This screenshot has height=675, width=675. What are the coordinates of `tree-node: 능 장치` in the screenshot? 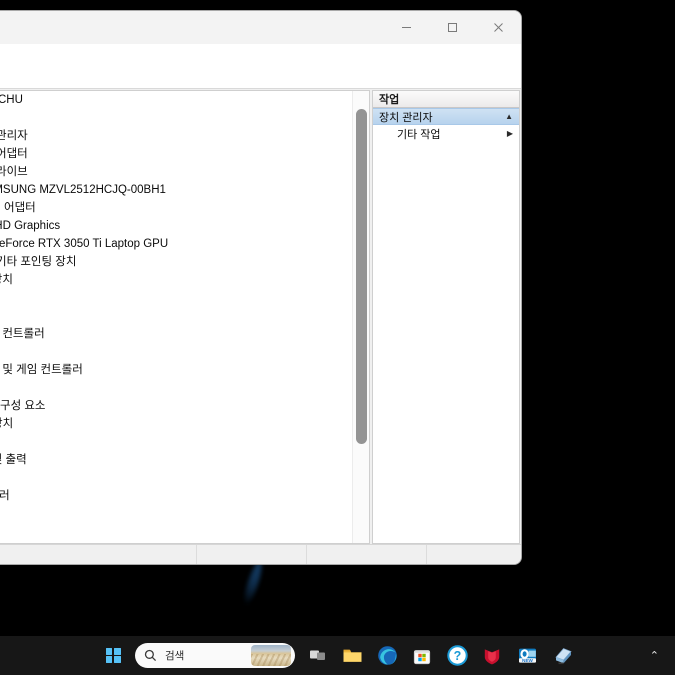 It's located at (176, 280).